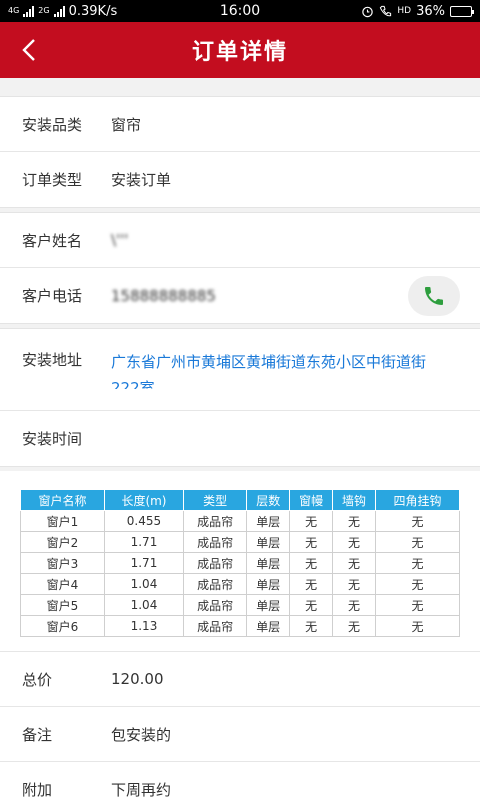 This screenshot has width=480, height=800. Describe the element at coordinates (240, 438) in the screenshot. I see `install-time-row: 安装时间` at that location.